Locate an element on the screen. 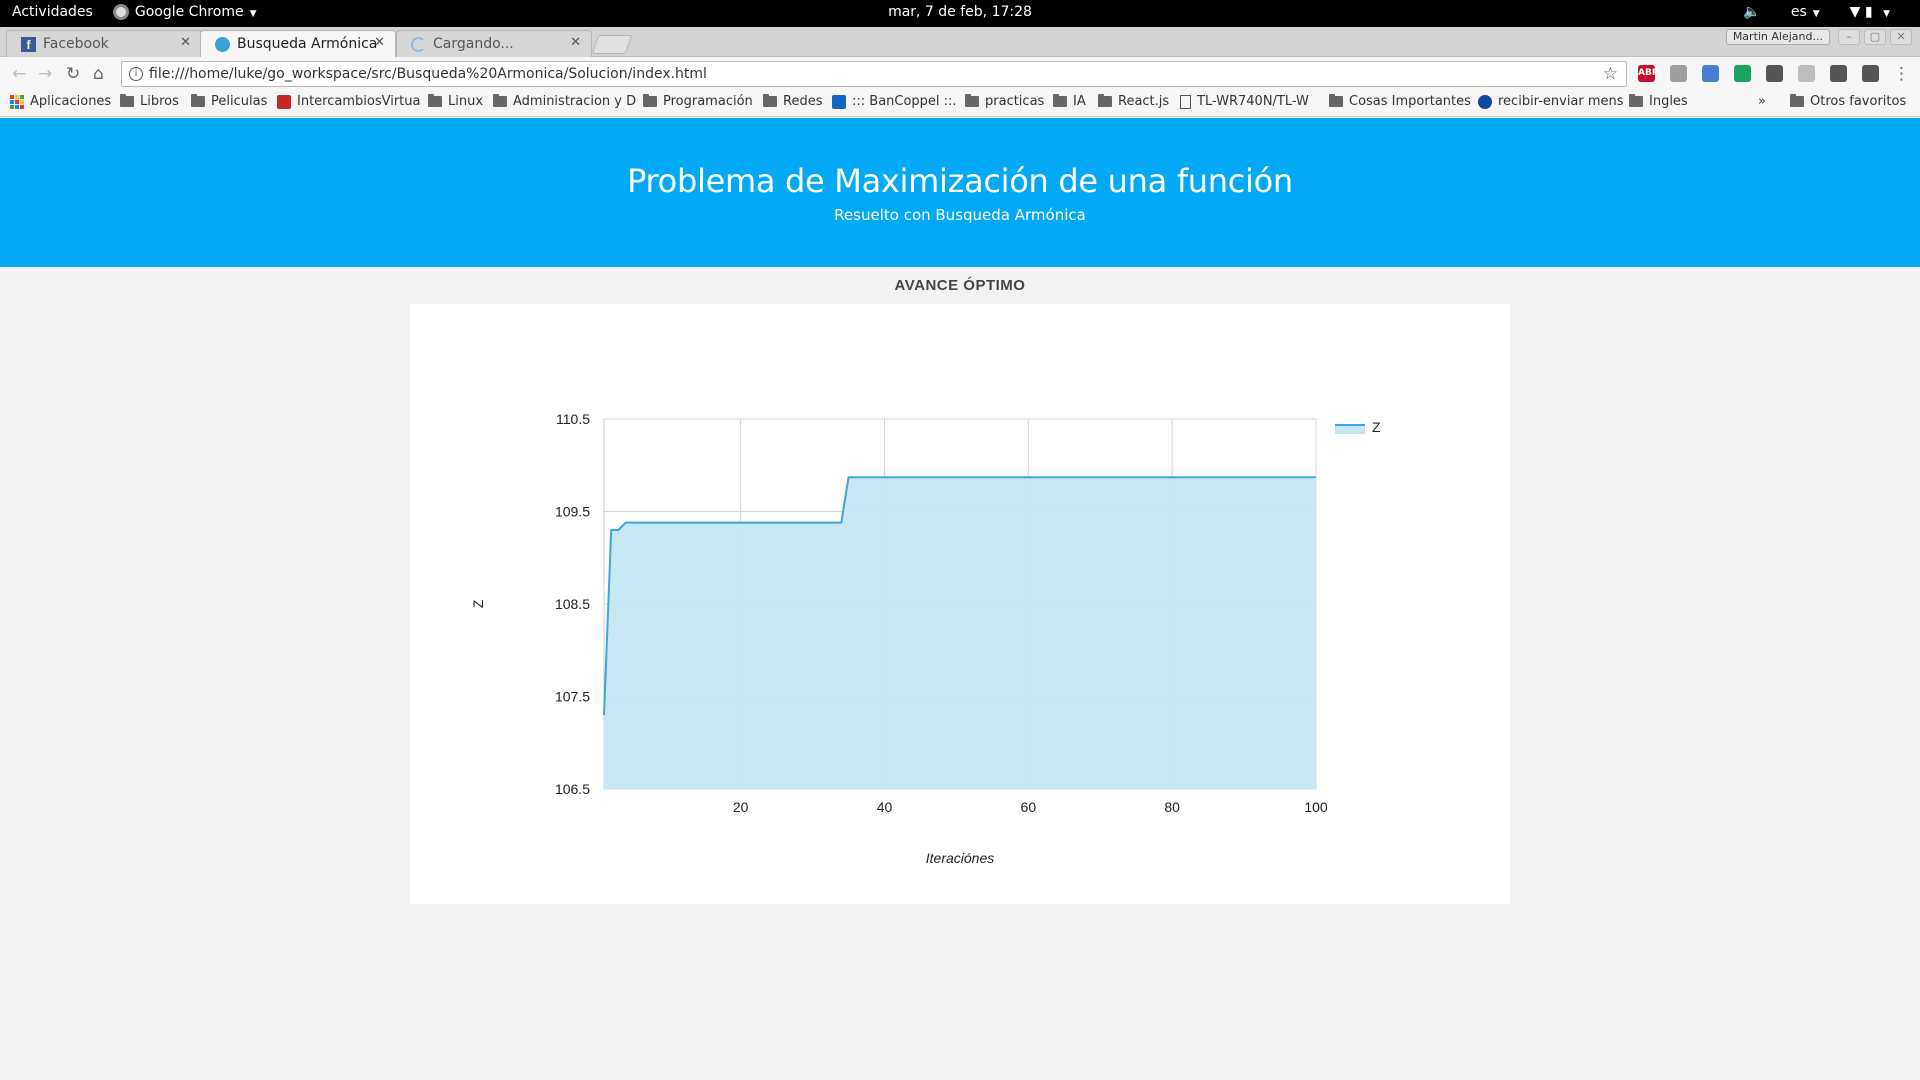 This screenshot has height=1080, width=1920. forward-icon: → is located at coordinates (45, 74).